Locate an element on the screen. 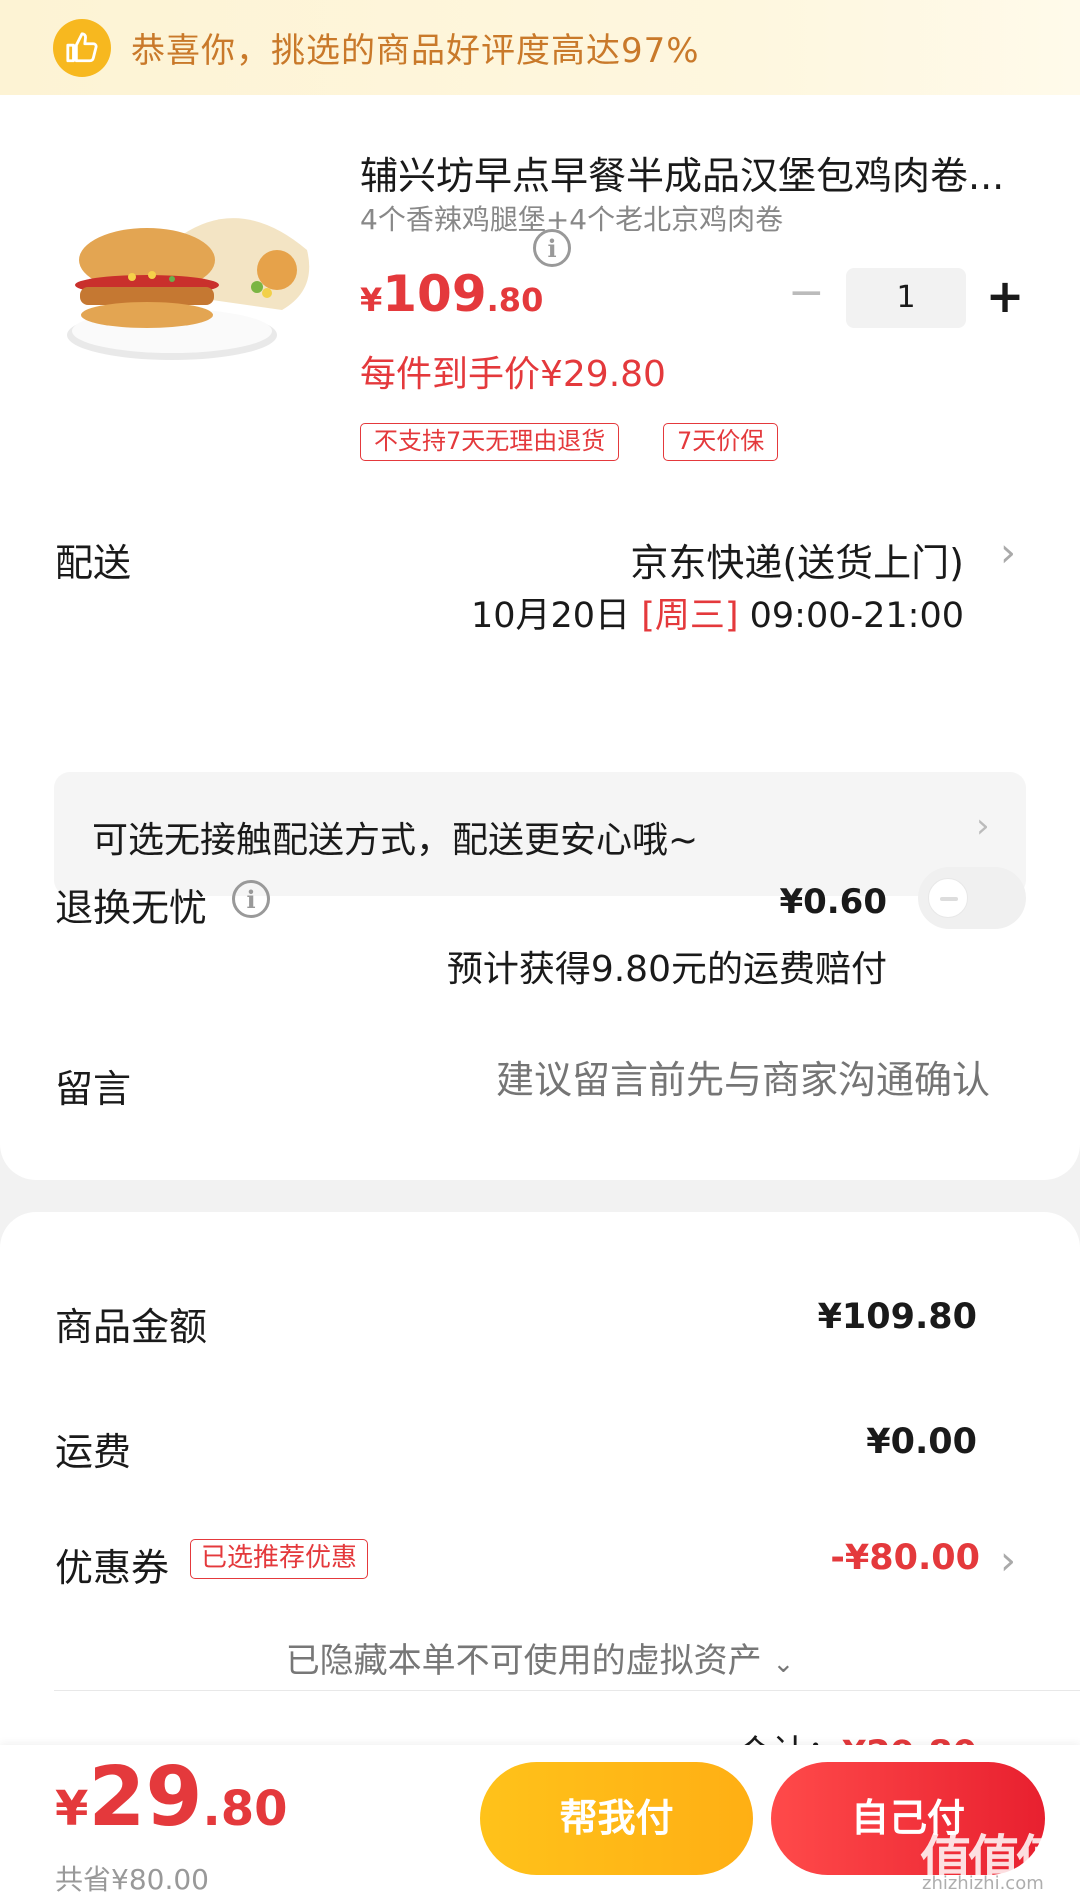 Image resolution: width=1080 pixels, height=1904 pixels. watermark-url: zhizhizhi.com is located at coordinates (983, 1883).